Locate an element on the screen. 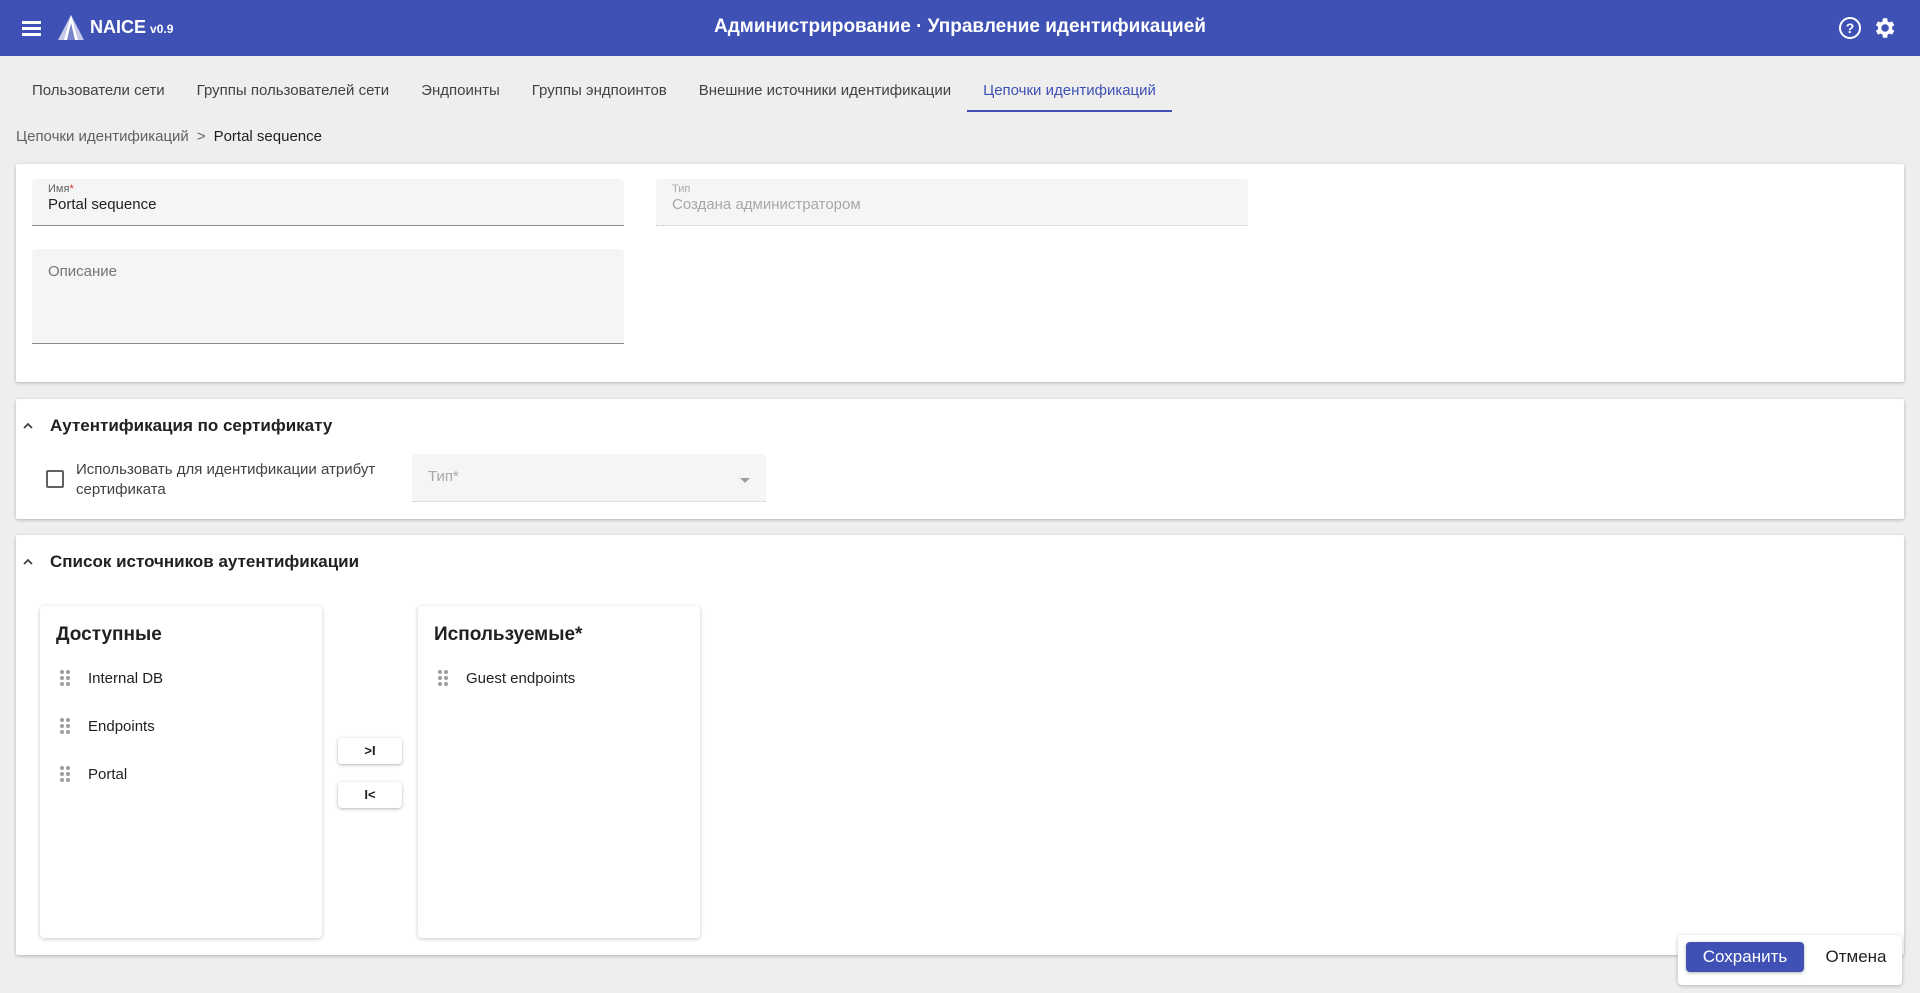 Image resolution: width=1920 pixels, height=993 pixels. cert-section-title: Аутентификация по сертификату is located at coordinates (191, 425).